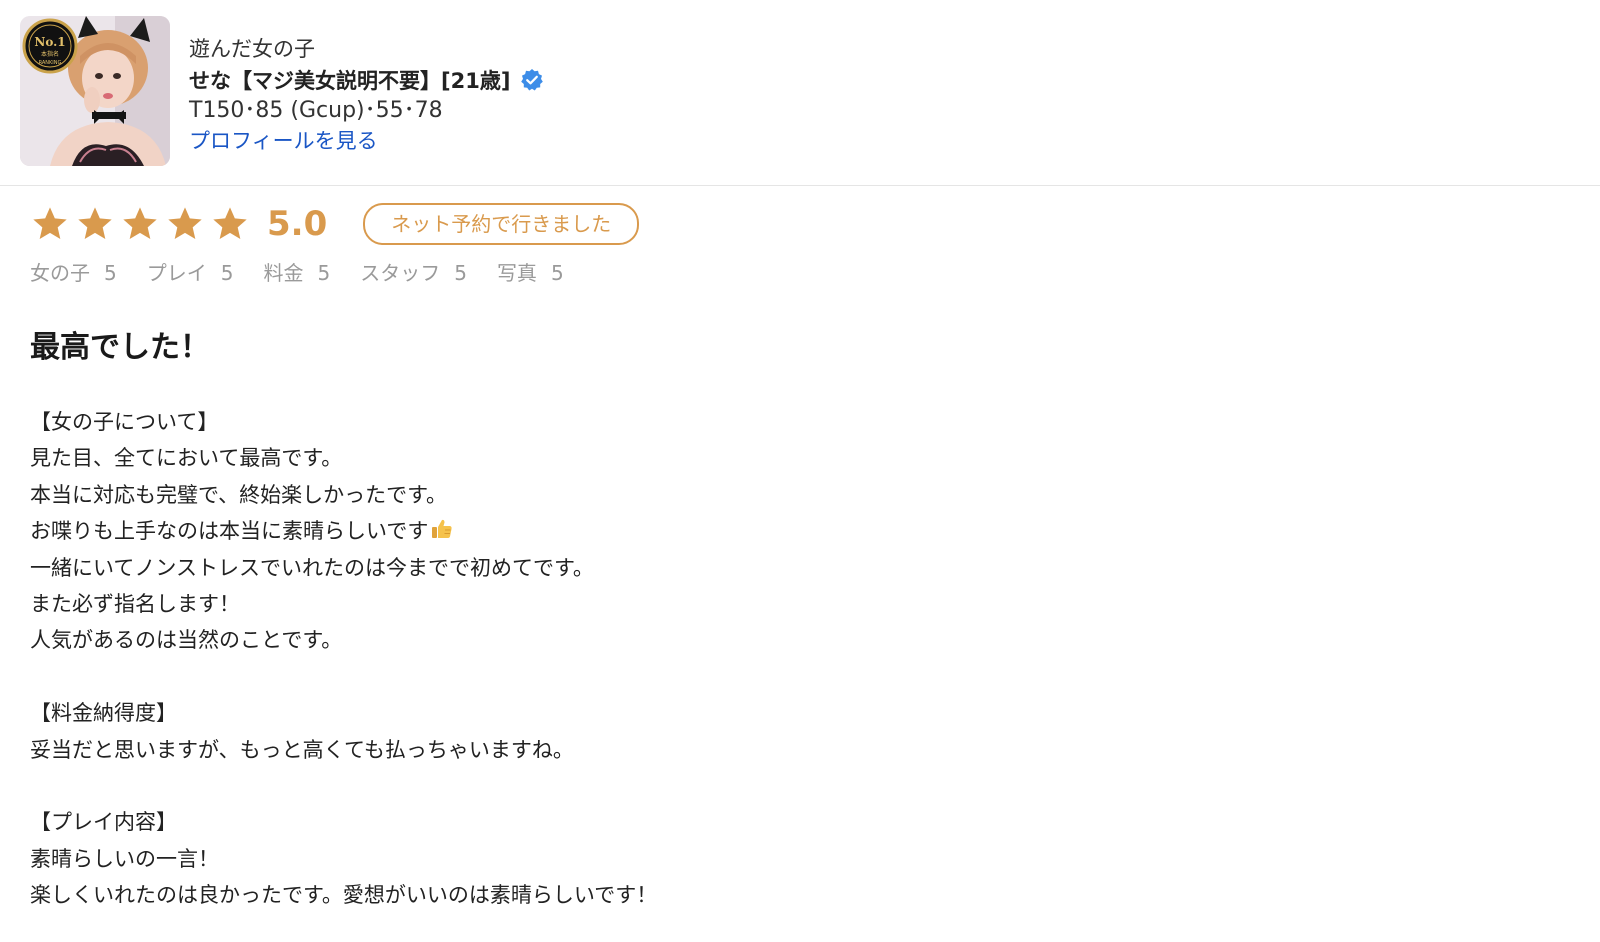  Describe the element at coordinates (630, 531) in the screenshot. I see `review-line-with-emoji: お喋りも上手なのは本当に素晴らしいです` at that location.